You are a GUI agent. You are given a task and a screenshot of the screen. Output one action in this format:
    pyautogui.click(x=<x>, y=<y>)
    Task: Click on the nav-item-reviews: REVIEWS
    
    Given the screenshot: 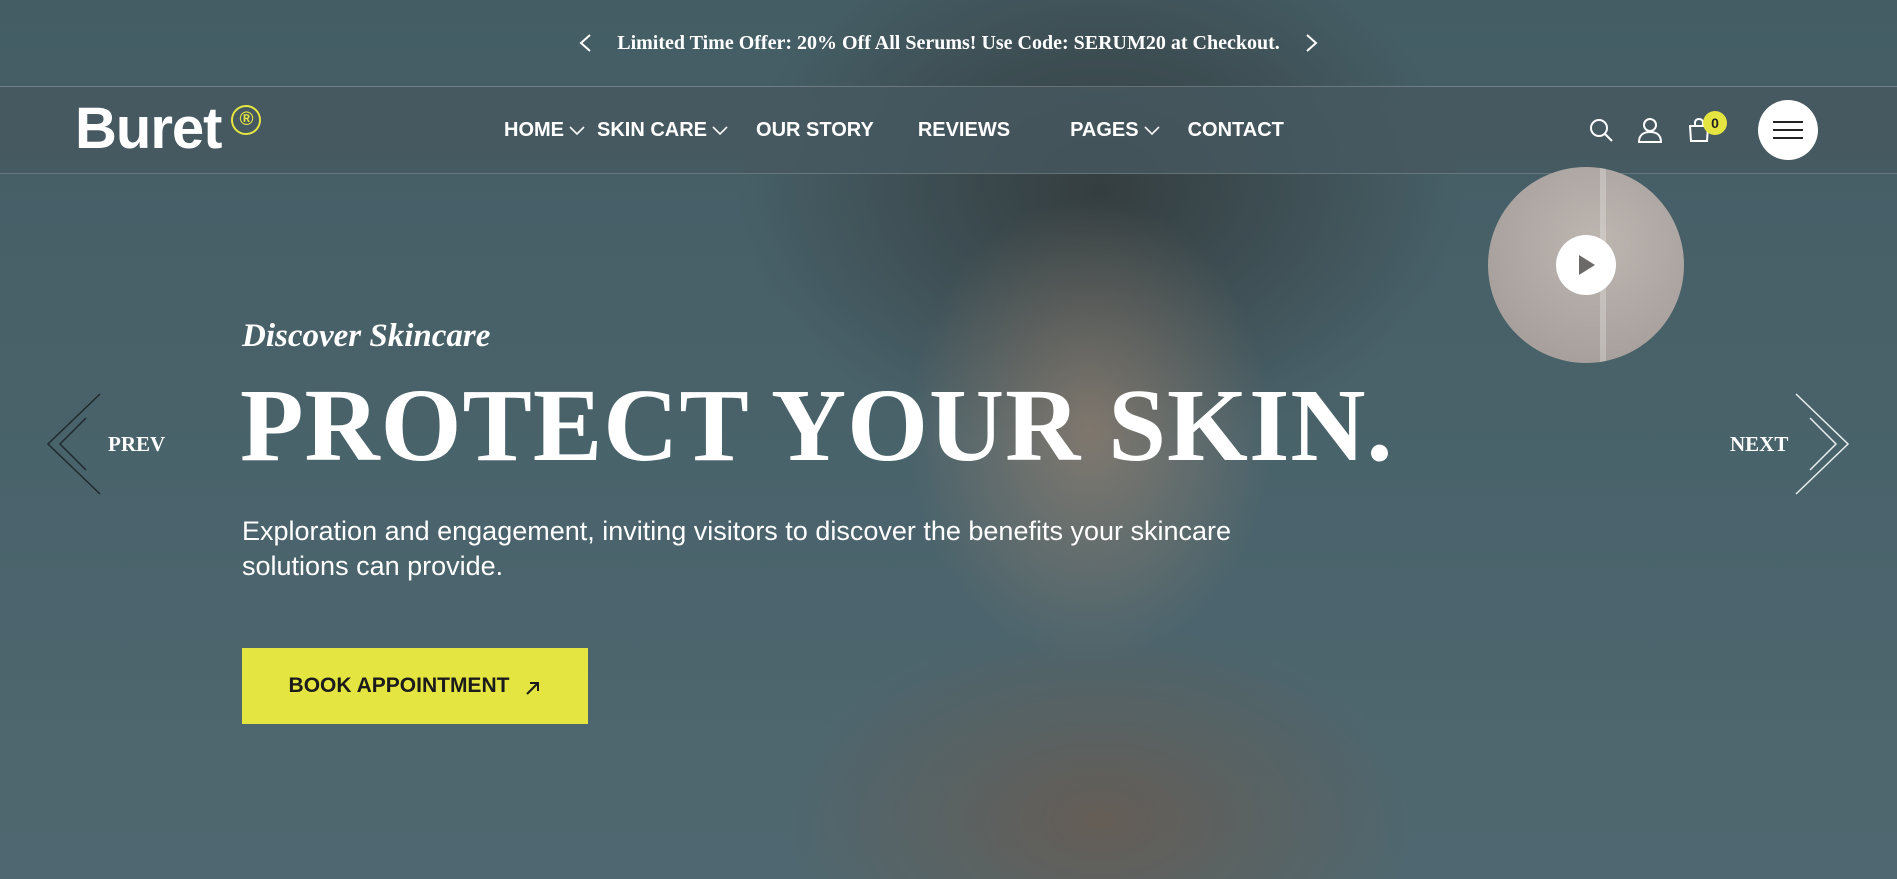 What is the action you would take?
    pyautogui.click(x=964, y=130)
    